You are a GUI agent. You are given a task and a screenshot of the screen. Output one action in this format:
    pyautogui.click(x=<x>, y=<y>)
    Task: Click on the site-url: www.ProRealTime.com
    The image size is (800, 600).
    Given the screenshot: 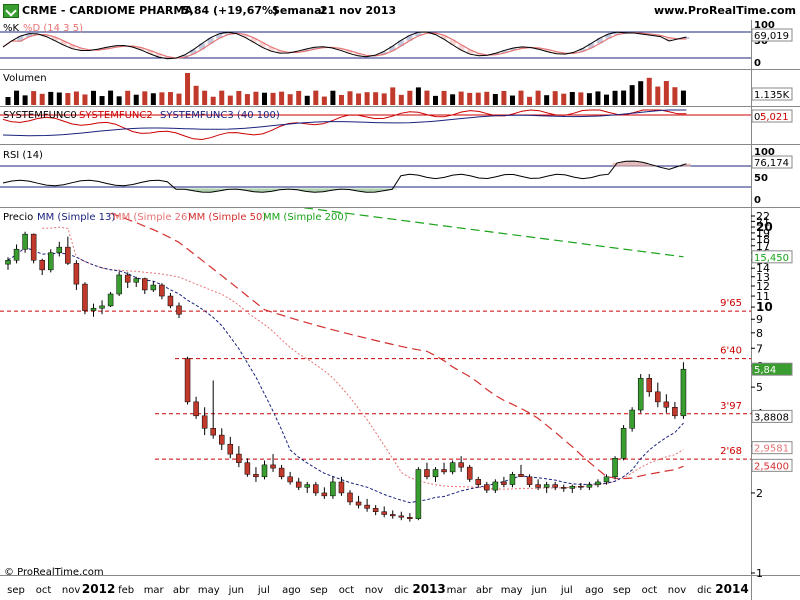 What is the action you would take?
    pyautogui.click(x=725, y=10)
    